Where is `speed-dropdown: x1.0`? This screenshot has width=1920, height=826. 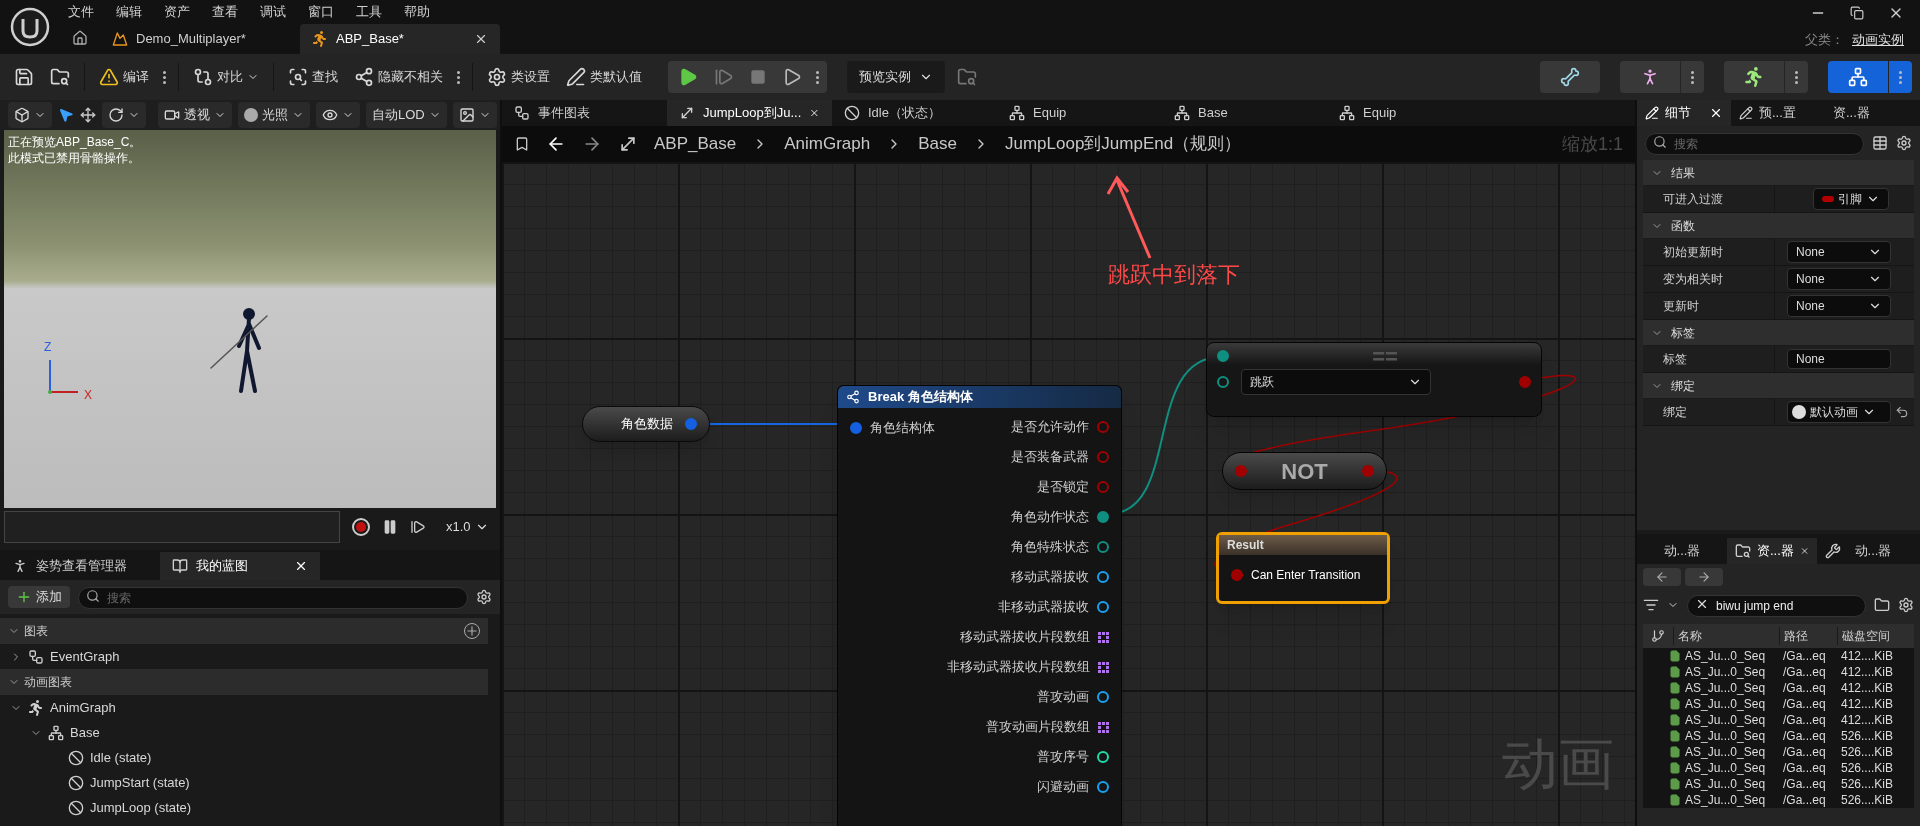
speed-dropdown: x1.0 is located at coordinates (467, 527).